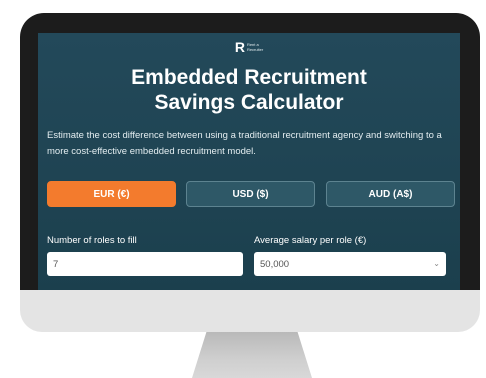 This screenshot has width=486, height=378. What do you see at coordinates (350, 264) in the screenshot?
I see `salary-select: 50,000 ⌄` at bounding box center [350, 264].